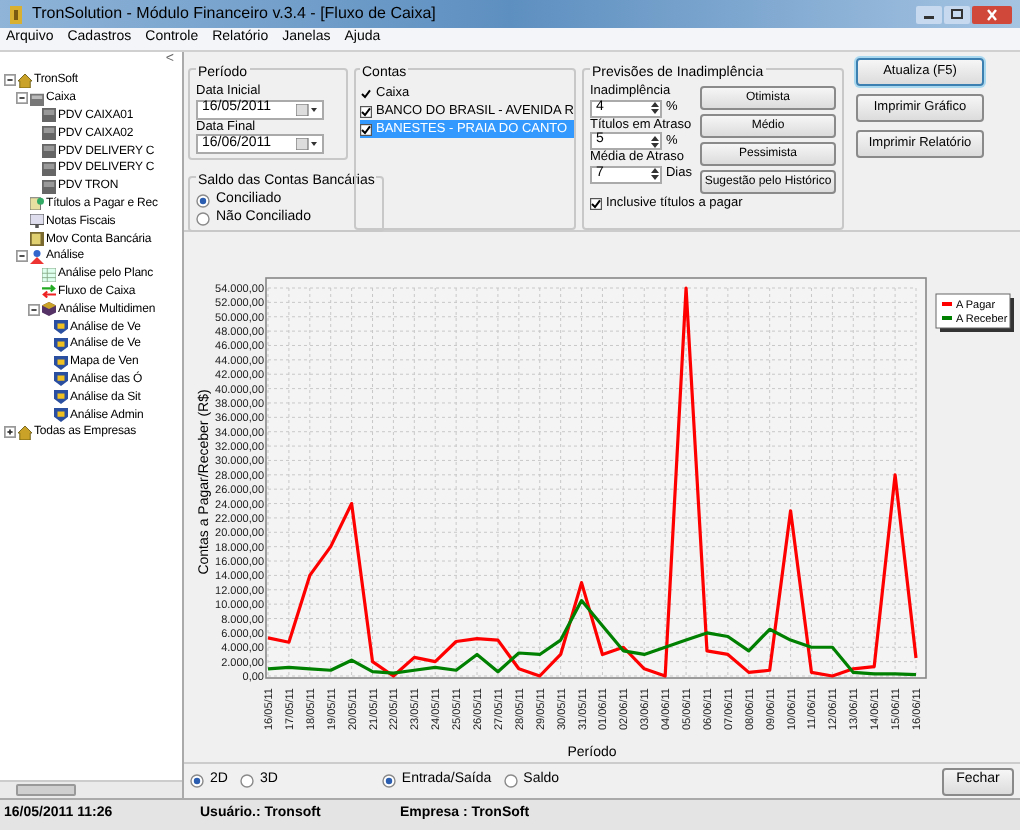 The height and width of the screenshot is (830, 1020). Describe the element at coordinates (37, 98) in the screenshot. I see `cash-register-icon` at that location.